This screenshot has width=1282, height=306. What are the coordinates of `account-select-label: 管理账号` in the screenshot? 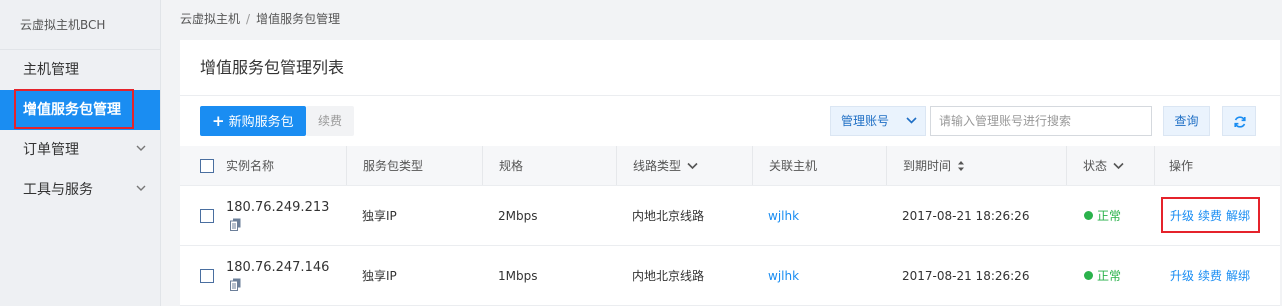 It's located at (865, 121).